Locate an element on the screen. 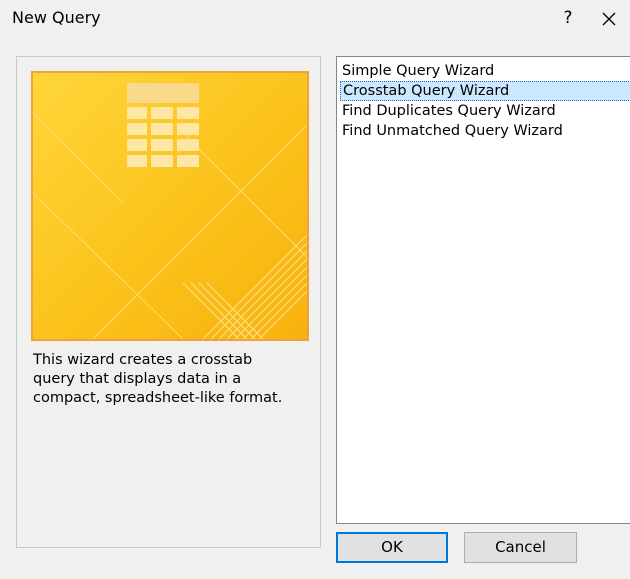 The image size is (630, 579). ok-button: OK is located at coordinates (392, 547).